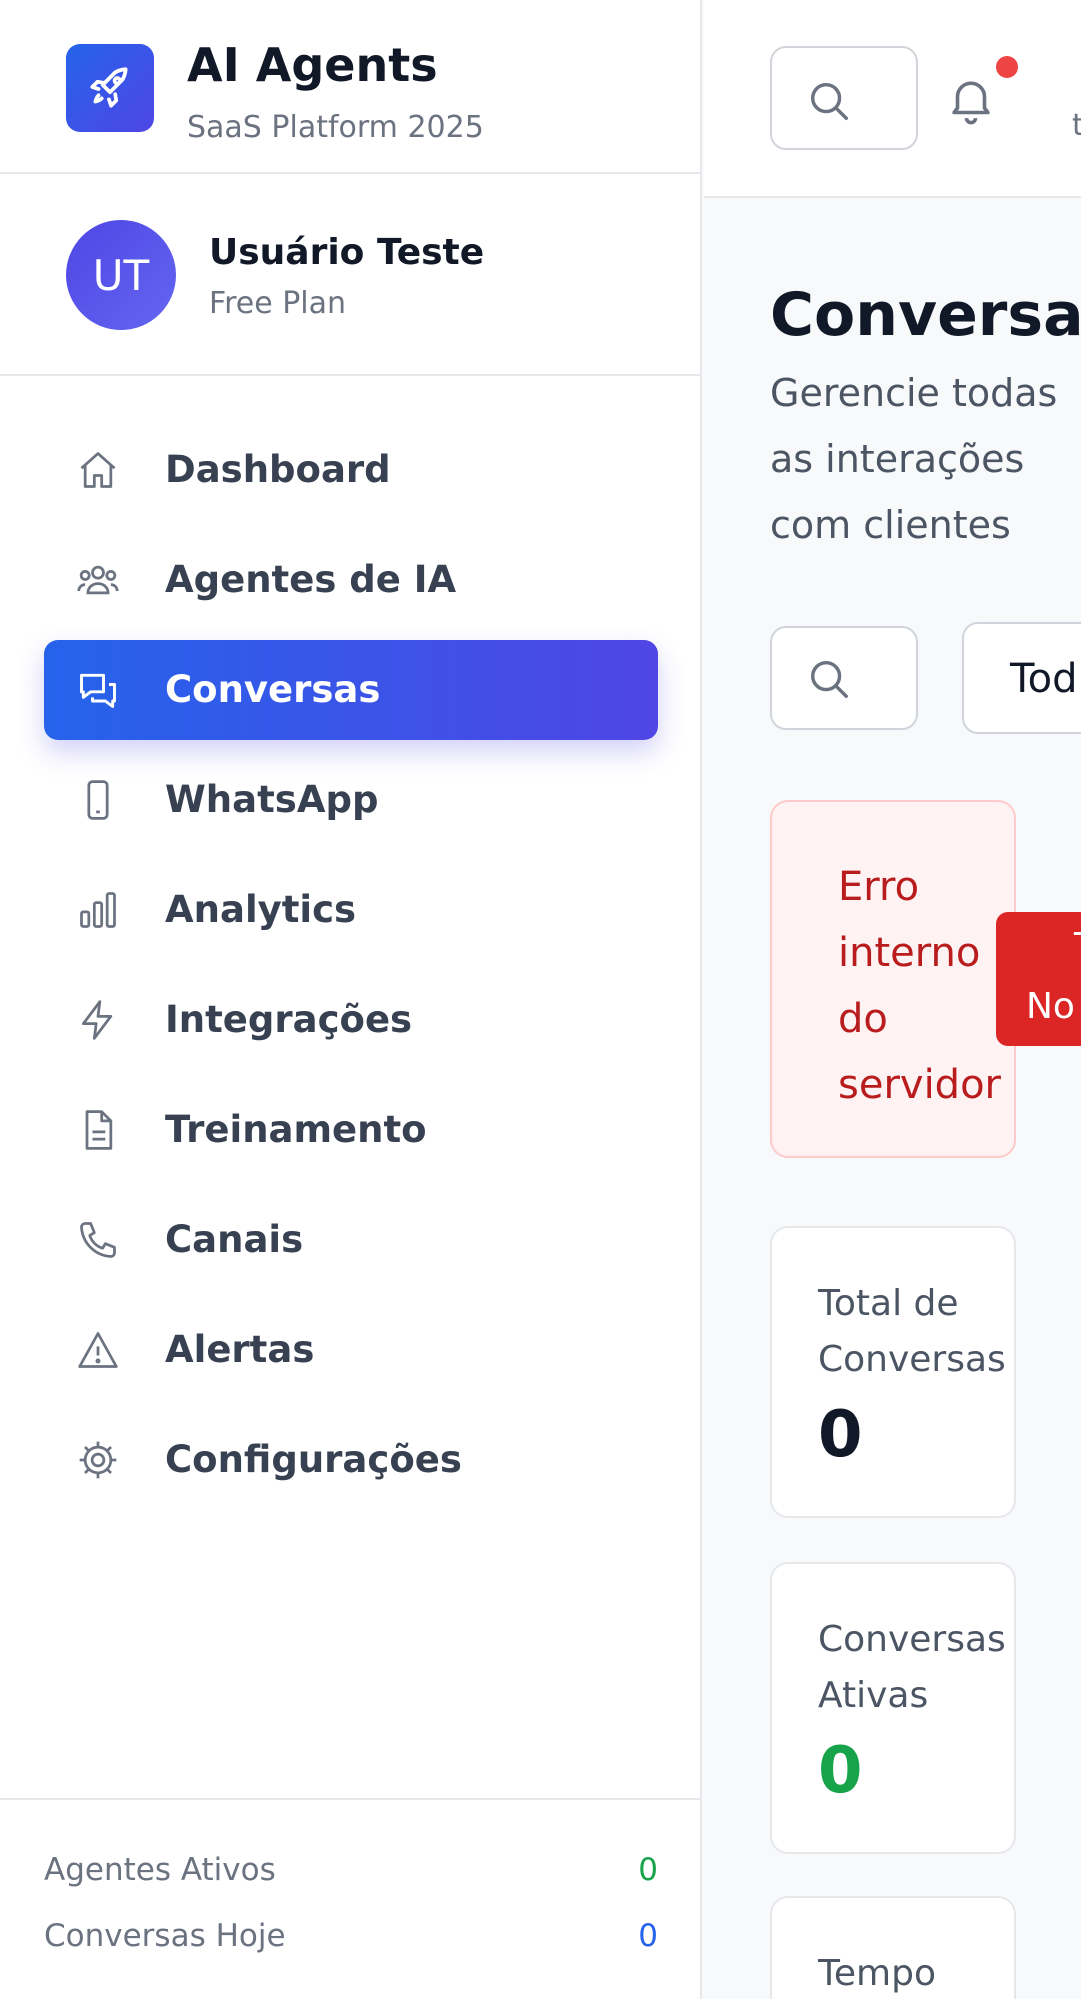 The height and width of the screenshot is (1999, 1081). I want to click on user-plan: Free Plan, so click(278, 303).